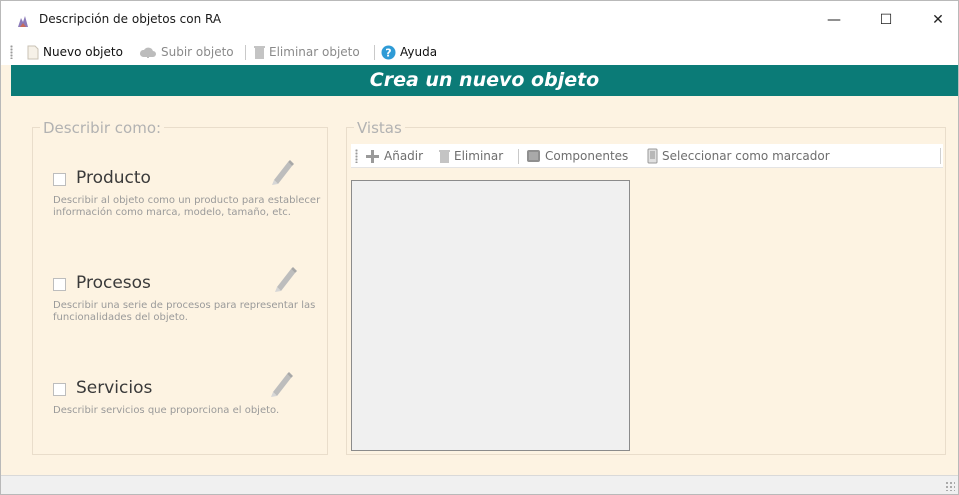 This screenshot has height=495, width=959. I want to click on toolbar-grip, so click(11, 52).